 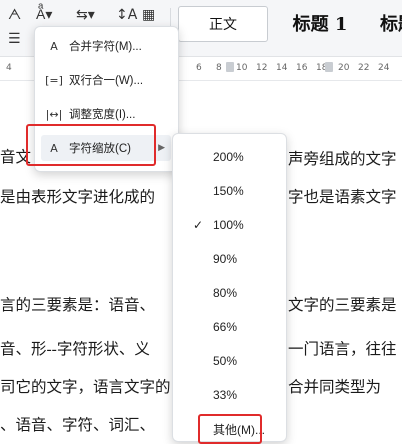 What do you see at coordinates (335, 387) in the screenshot?
I see `doc-line-right: 合并同类型为` at bounding box center [335, 387].